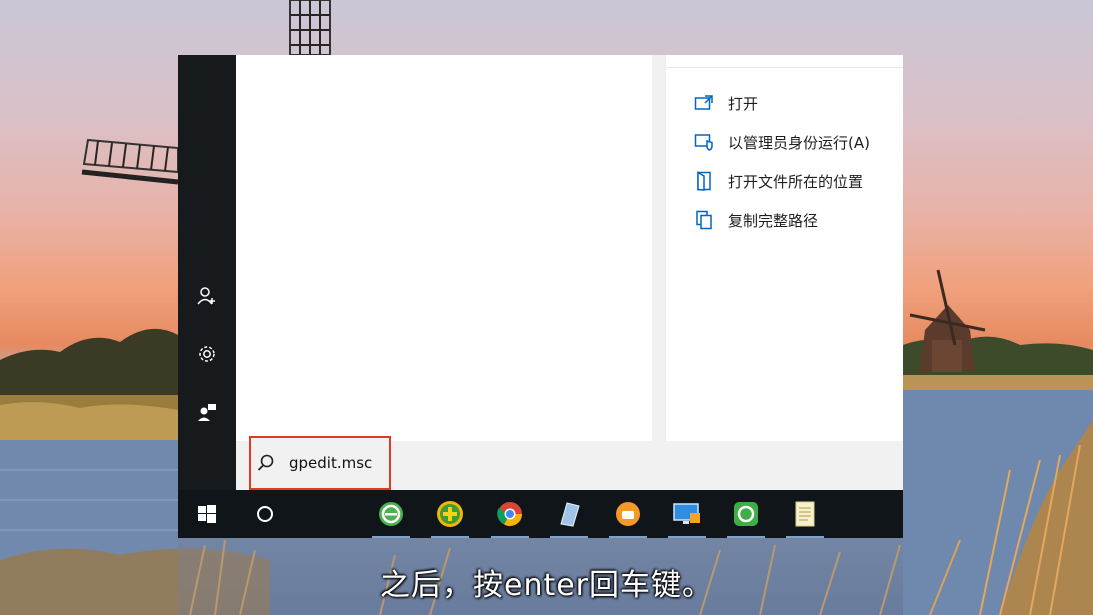  Describe the element at coordinates (265, 514) in the screenshot. I see `cortana-circle-icon` at that location.